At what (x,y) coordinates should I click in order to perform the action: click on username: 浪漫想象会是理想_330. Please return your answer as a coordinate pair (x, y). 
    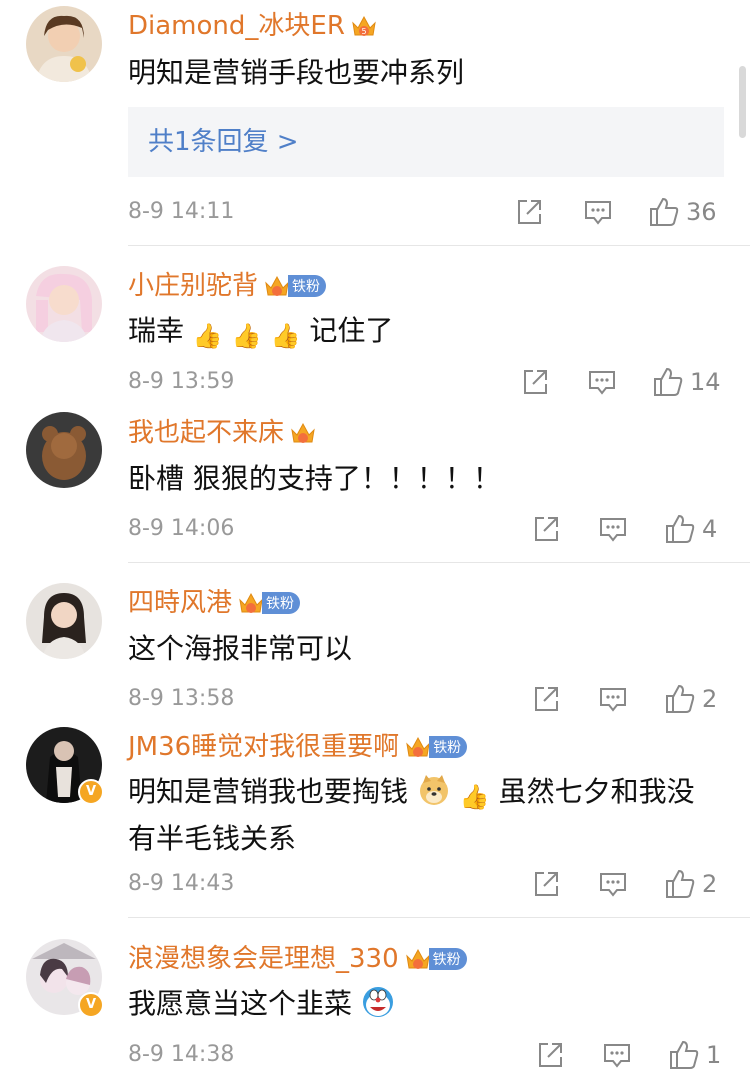
    Looking at the image, I should click on (263, 959).